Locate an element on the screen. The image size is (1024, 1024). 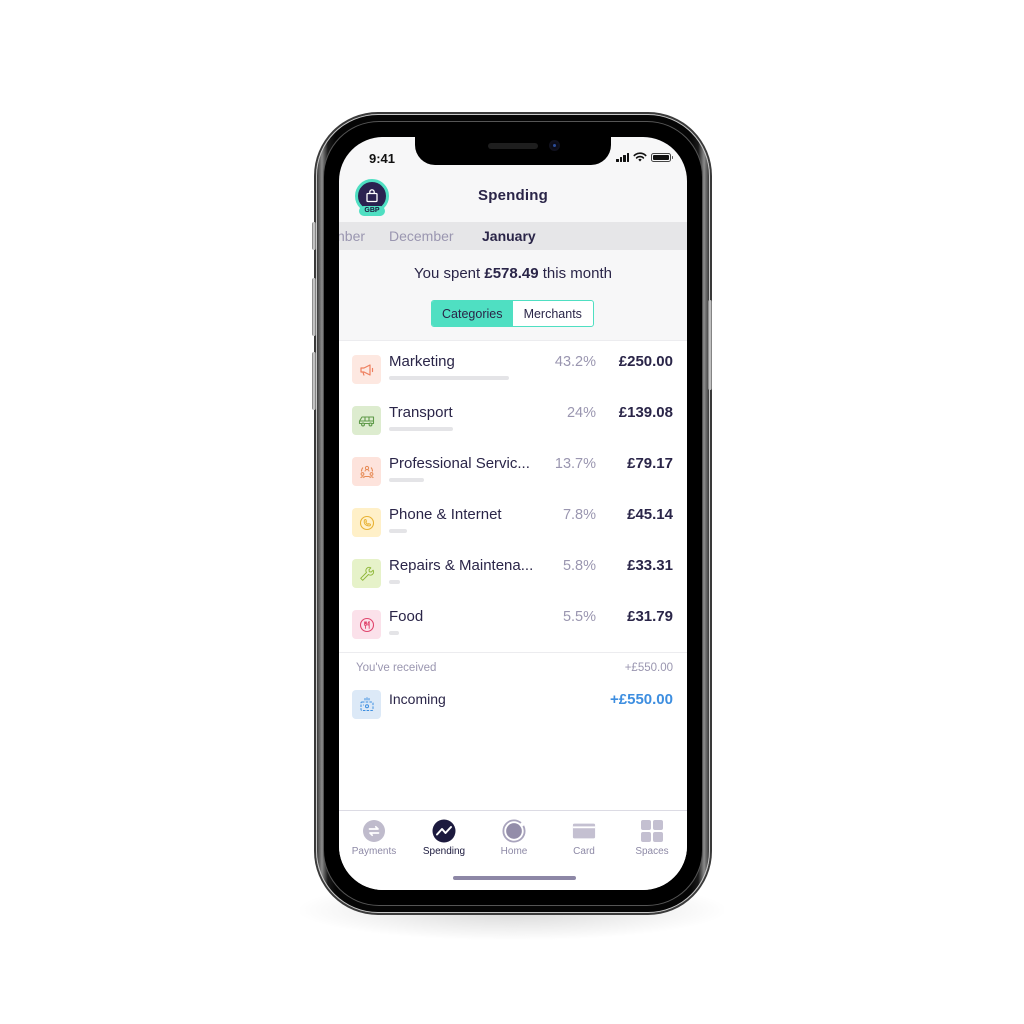
tab-label: Spaces is located at coordinates (652, 851).